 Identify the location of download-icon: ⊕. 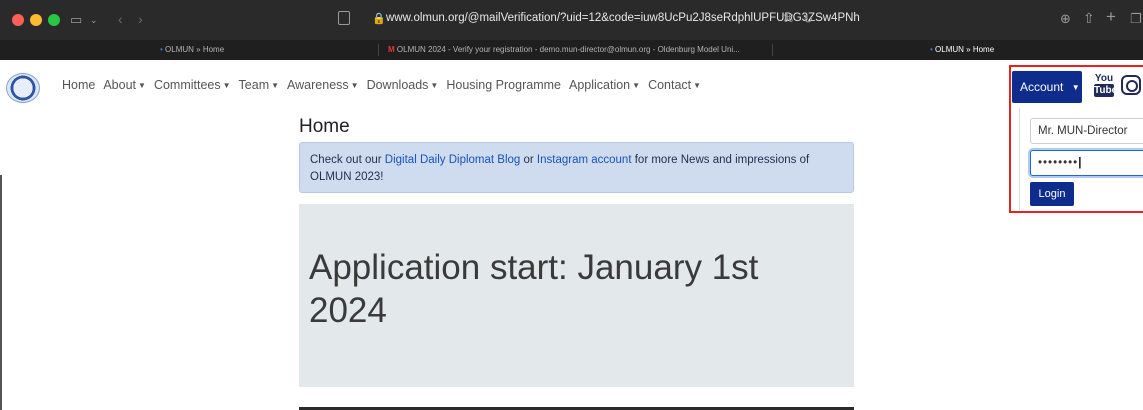
(1065, 19).